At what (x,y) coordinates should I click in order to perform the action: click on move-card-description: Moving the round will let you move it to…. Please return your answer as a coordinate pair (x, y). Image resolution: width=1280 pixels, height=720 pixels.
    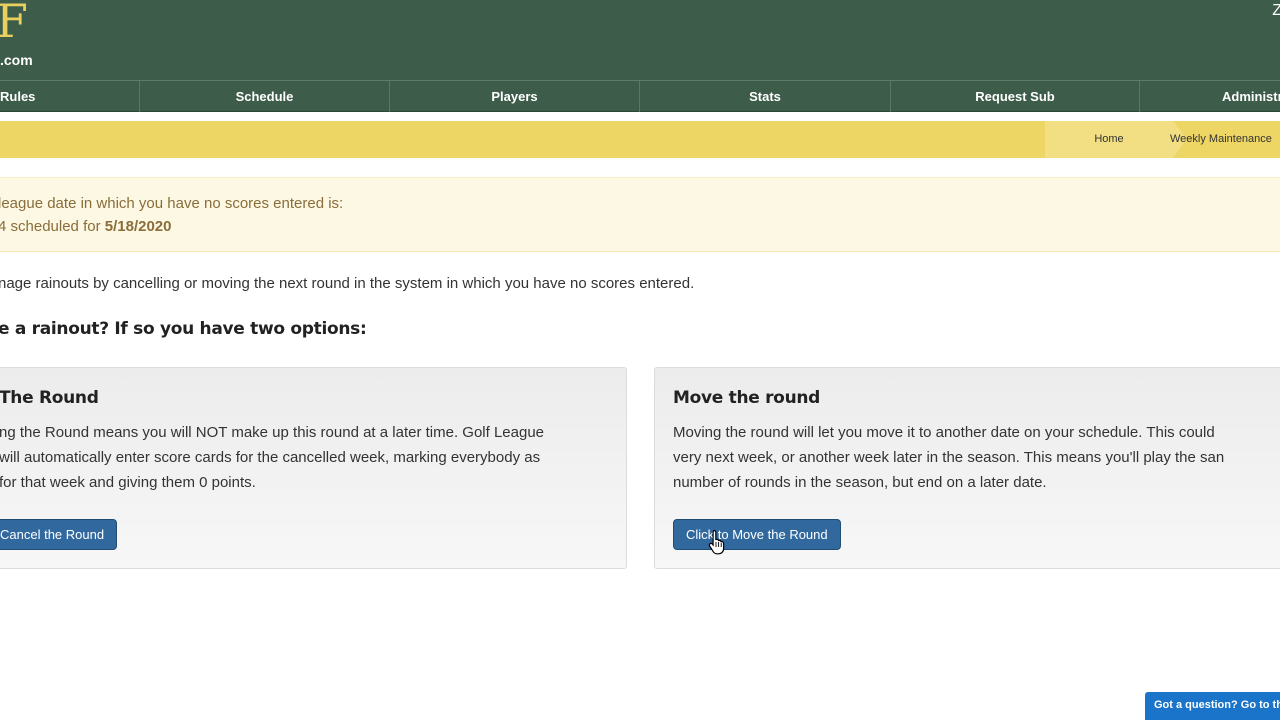
    Looking at the image, I should click on (948, 457).